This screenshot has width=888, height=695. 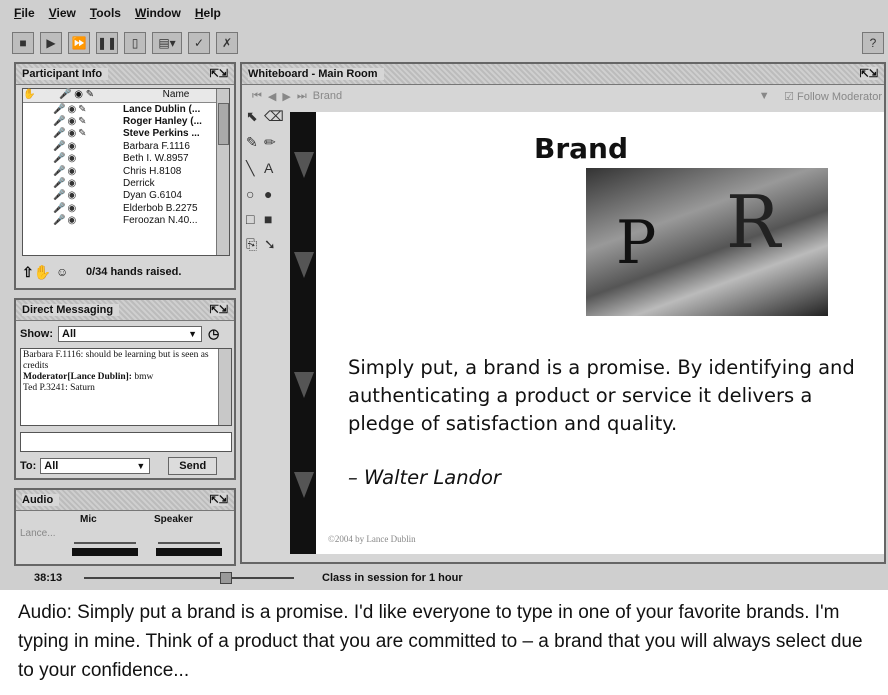 What do you see at coordinates (255, 221) in the screenshot?
I see `rectangle-tool-icon: □` at bounding box center [255, 221].